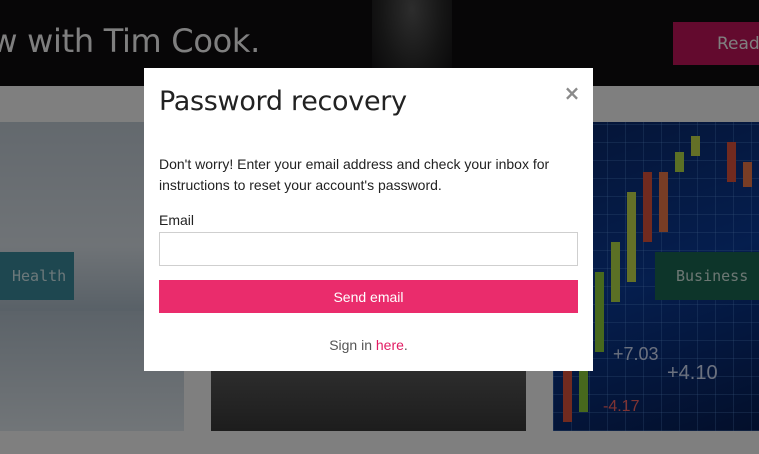 This screenshot has width=759, height=454. I want to click on modal-divider, so click(368, 136).